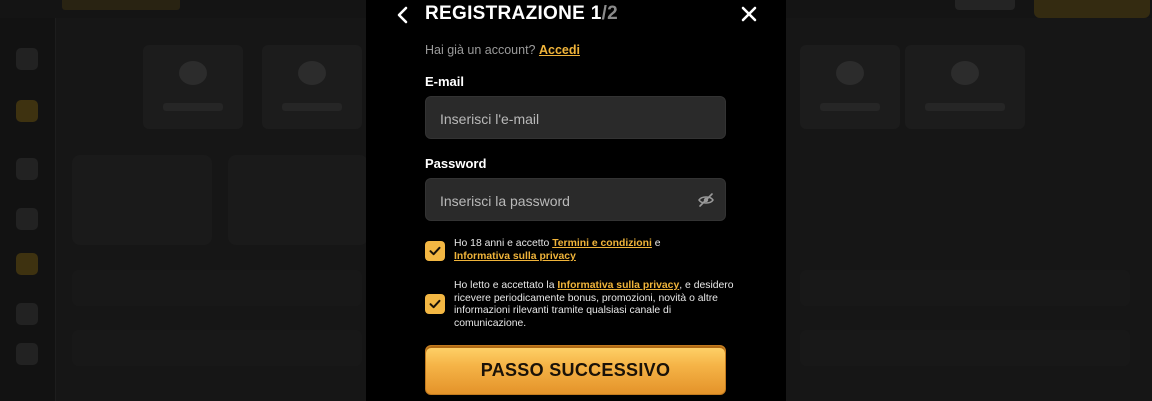  What do you see at coordinates (445, 81) in the screenshot?
I see `email-label: E-mail` at bounding box center [445, 81].